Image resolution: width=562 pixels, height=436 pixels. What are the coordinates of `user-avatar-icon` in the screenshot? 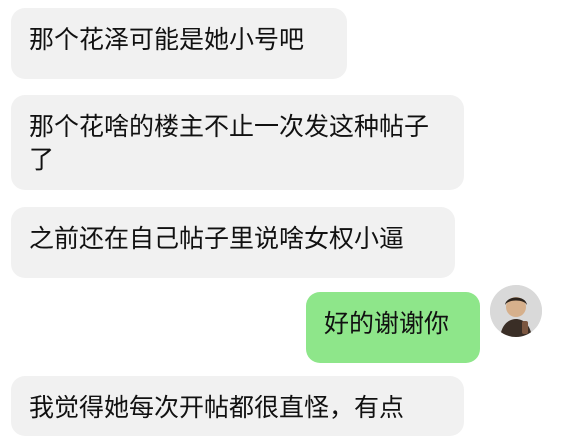 It's located at (516, 311).